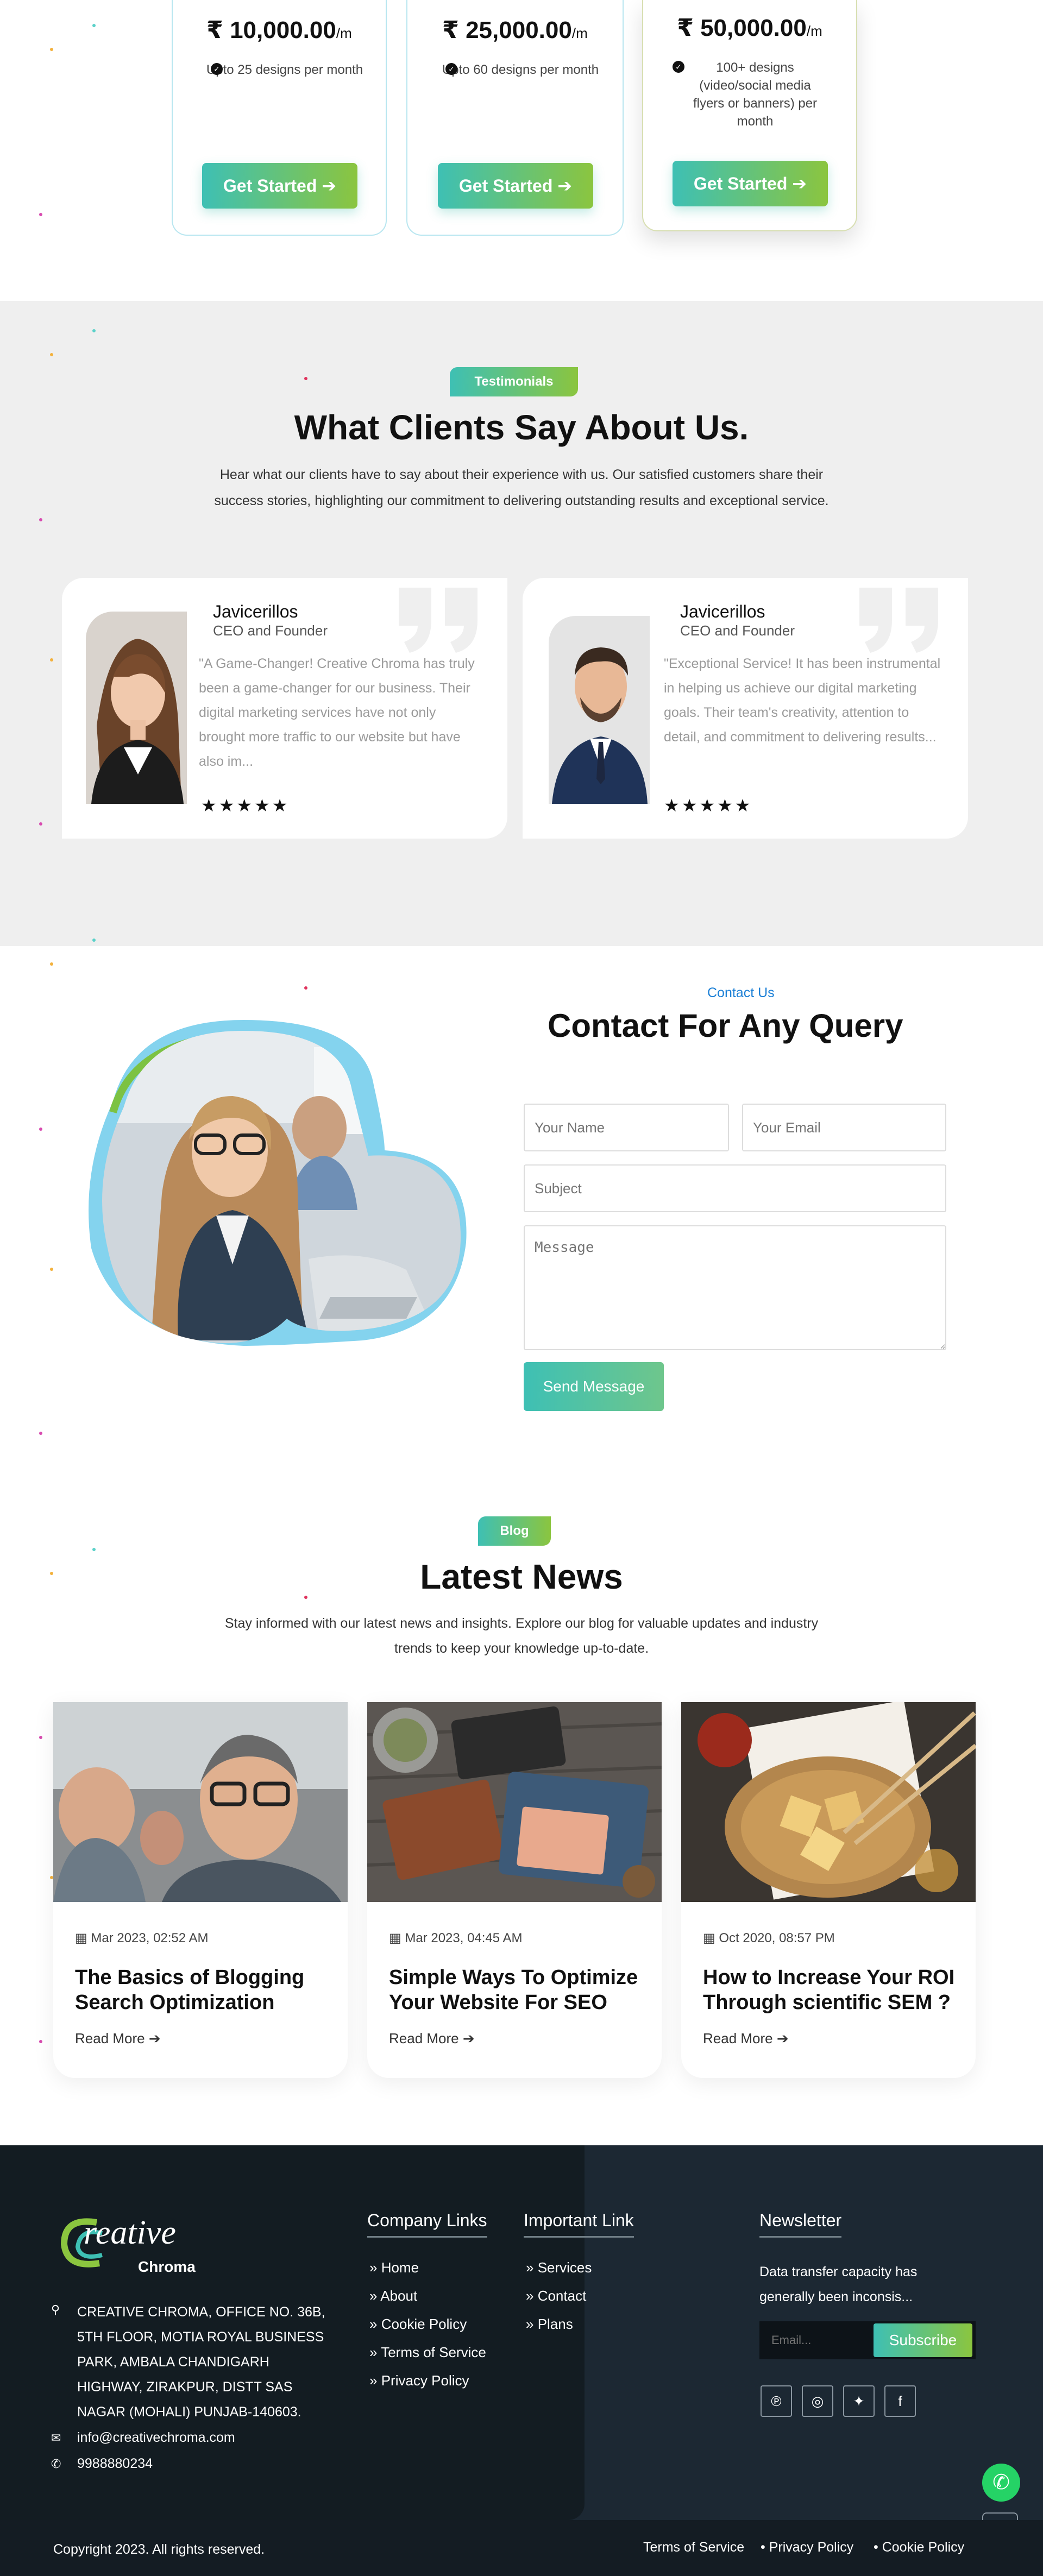  Describe the element at coordinates (923, 2340) in the screenshot. I see `subscribe-button: Subscribe` at that location.